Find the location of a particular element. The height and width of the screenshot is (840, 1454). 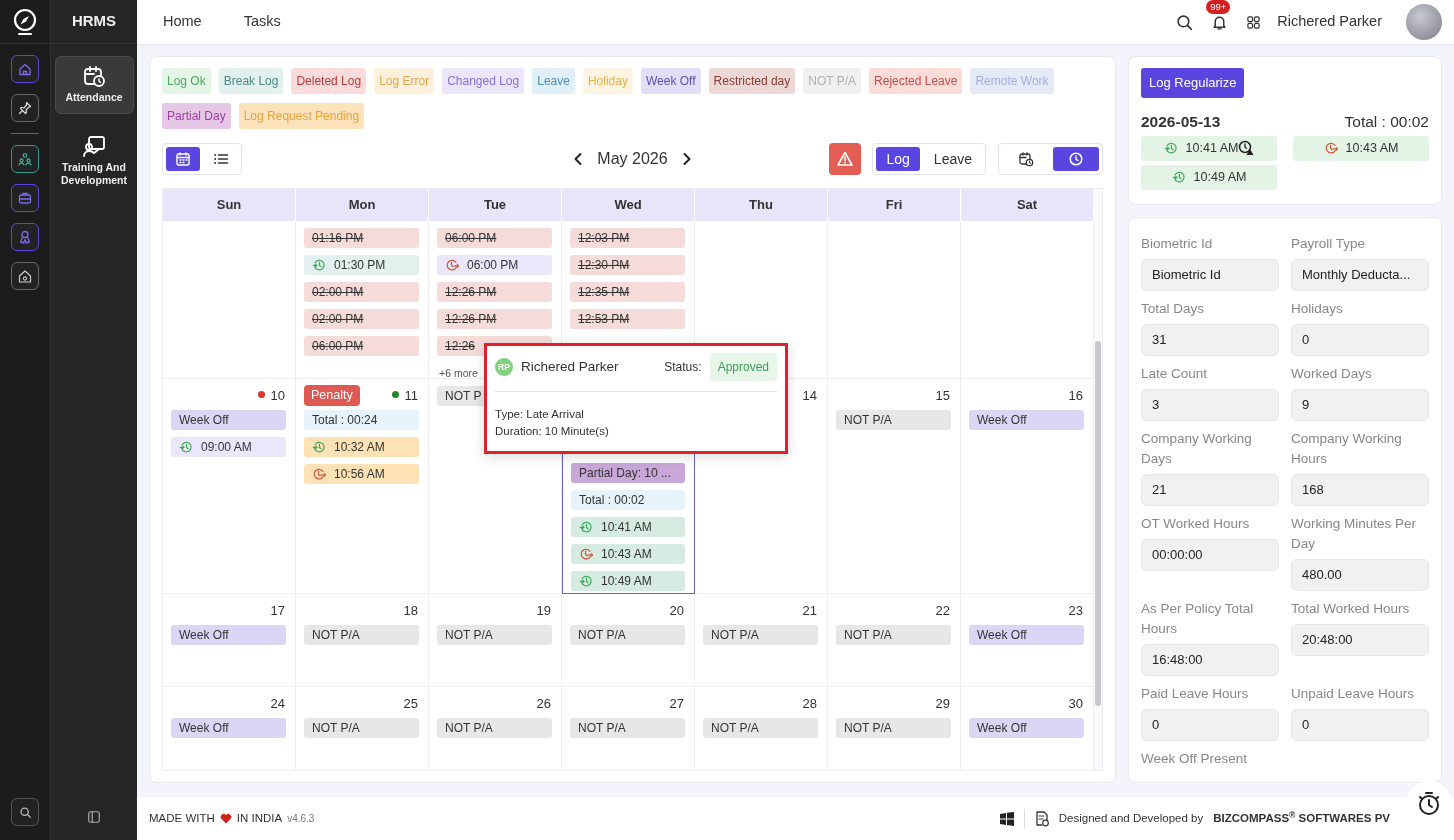

legend-tag: NOT P/A is located at coordinates (832, 81).